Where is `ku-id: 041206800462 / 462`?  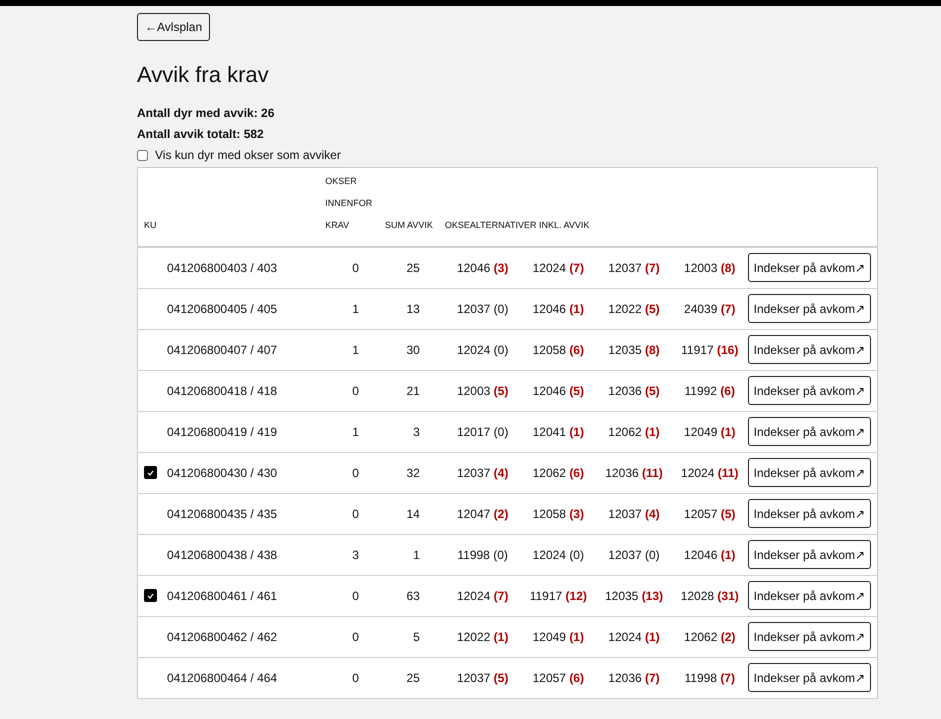 ku-id: 041206800462 / 462 is located at coordinates (222, 637).